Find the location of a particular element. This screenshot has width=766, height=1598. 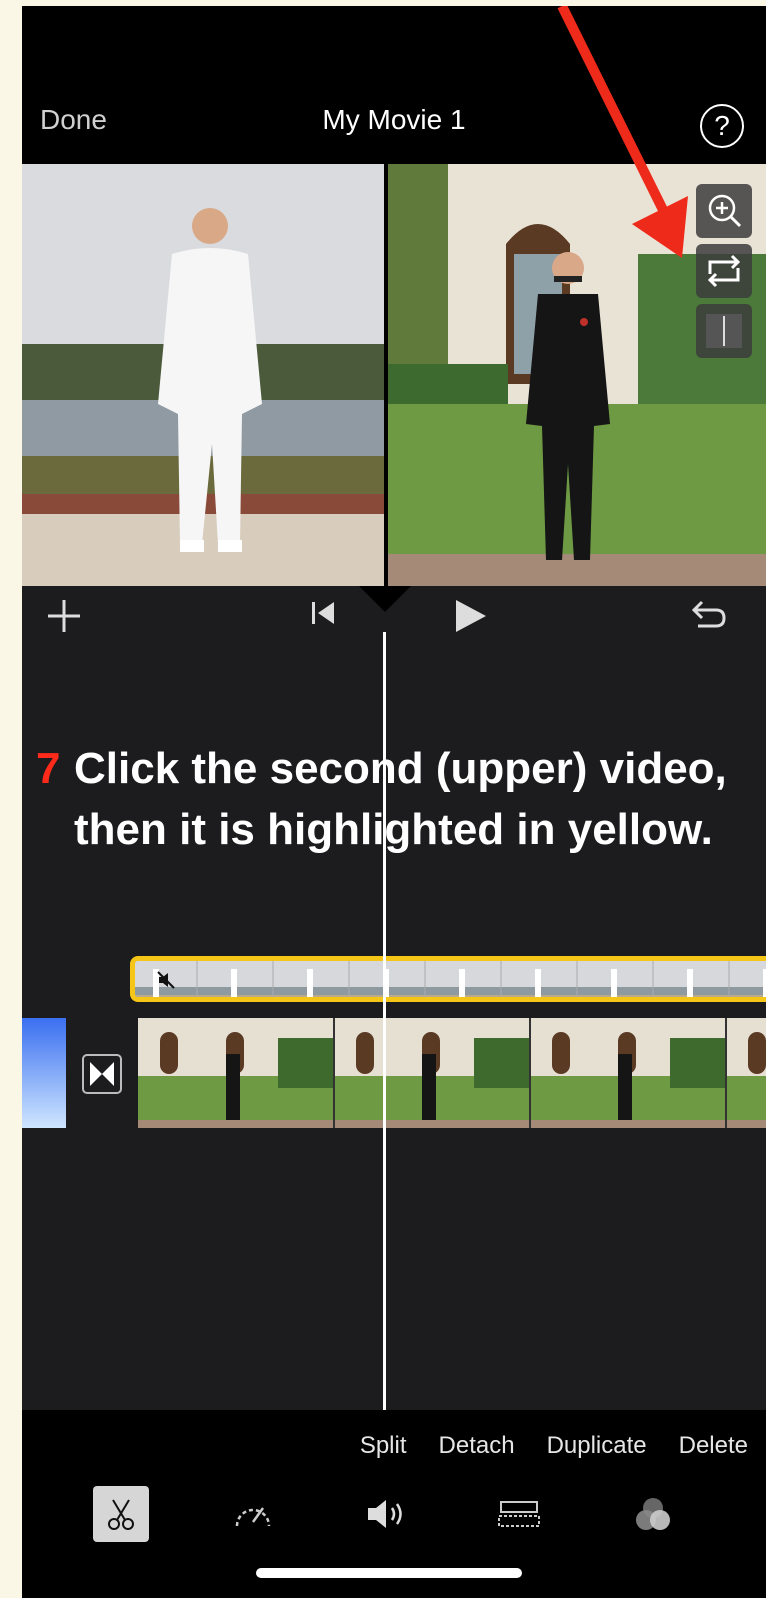

play-icon is located at coordinates (471, 616).